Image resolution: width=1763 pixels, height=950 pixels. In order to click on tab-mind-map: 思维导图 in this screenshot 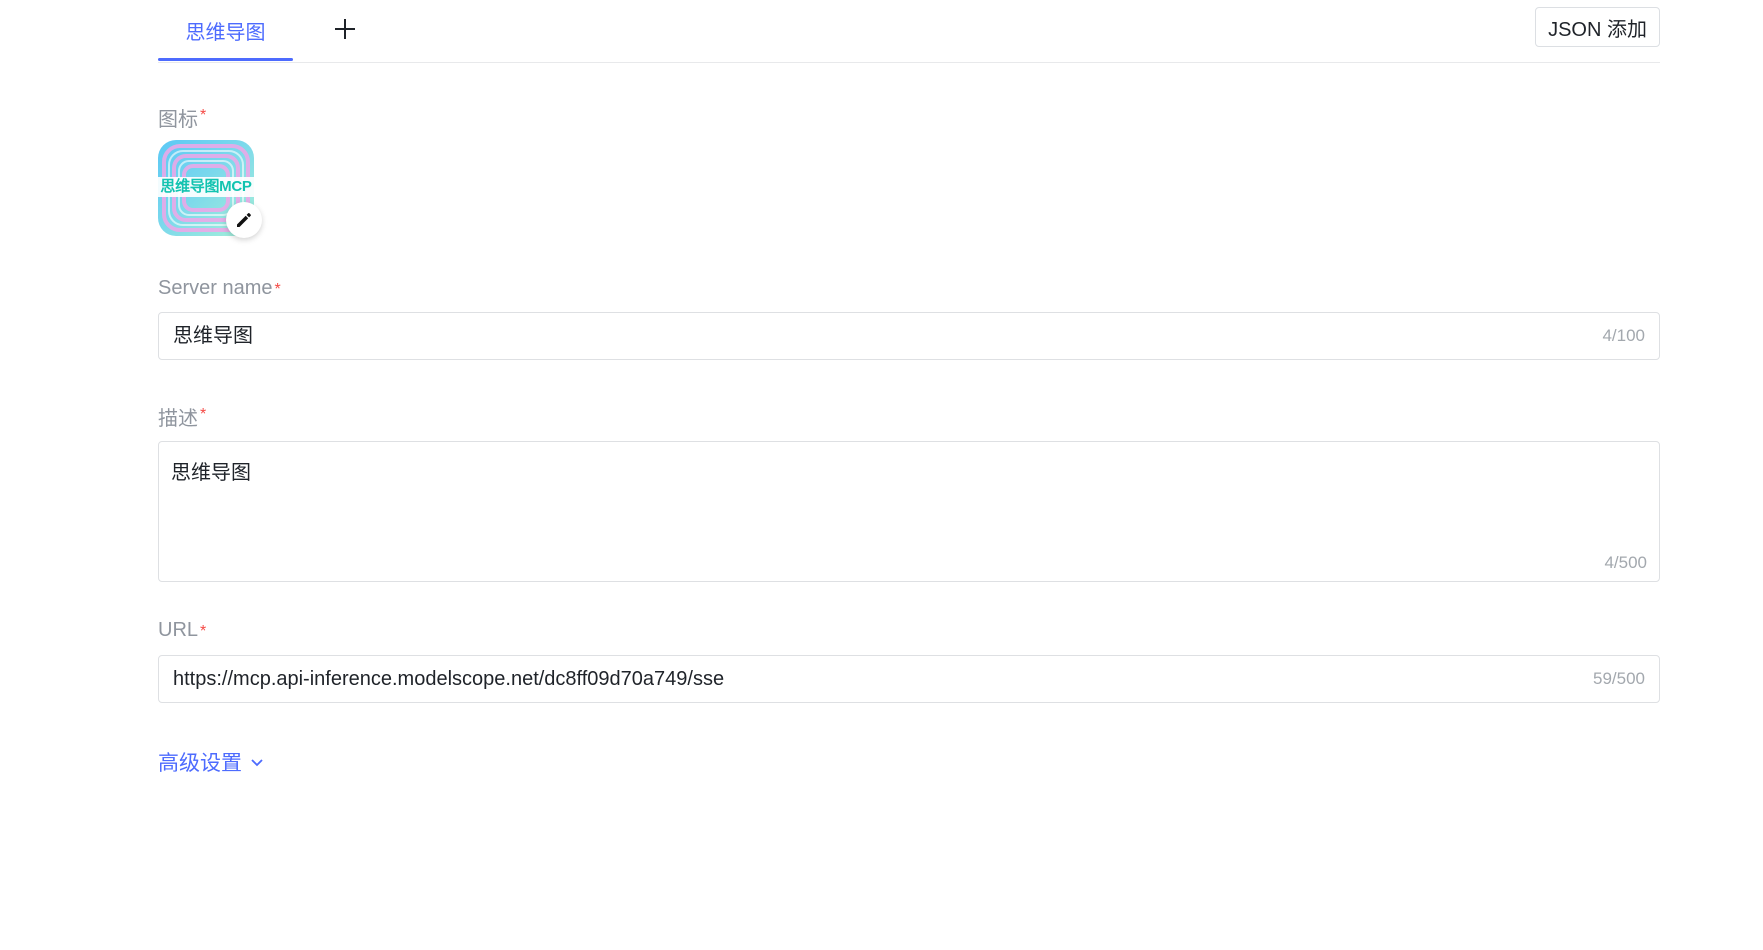, I will do `click(225, 30)`.